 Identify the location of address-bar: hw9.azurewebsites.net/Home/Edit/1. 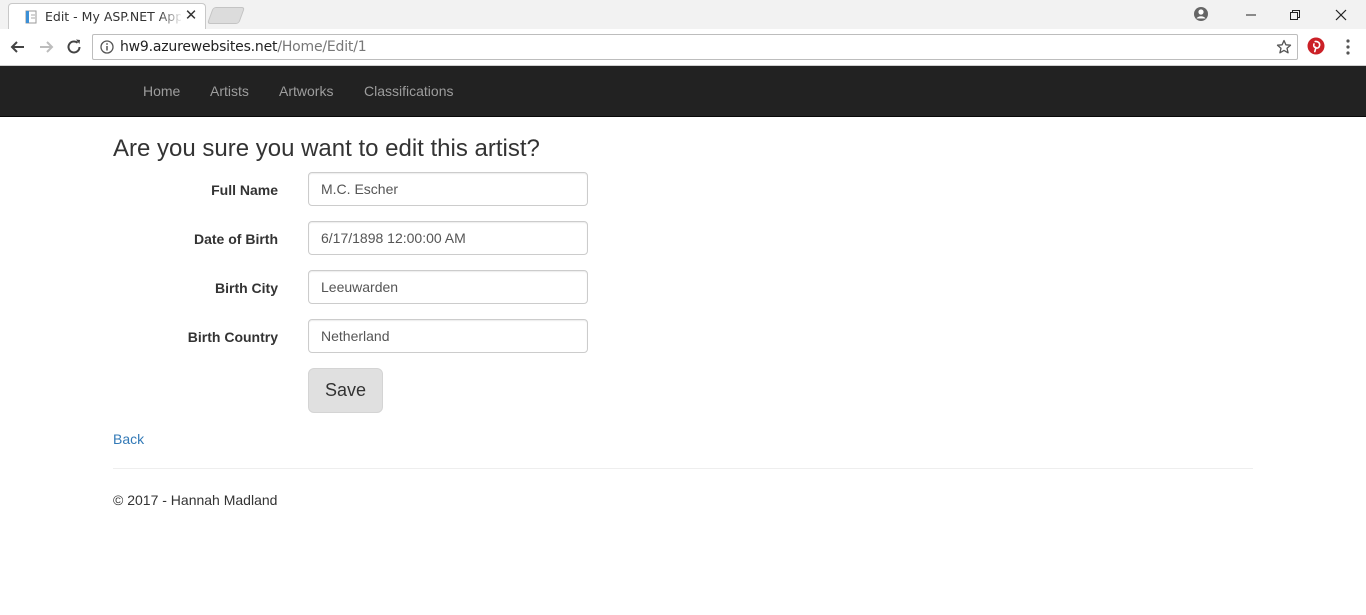
(695, 47).